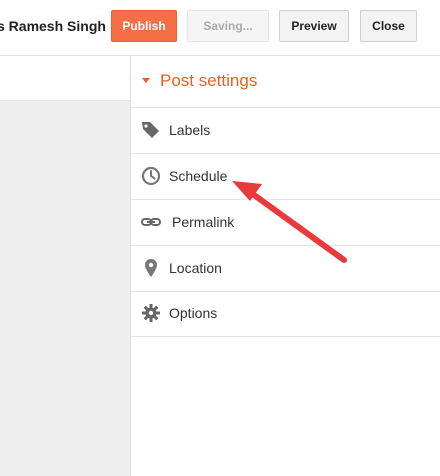  What do you see at coordinates (285, 269) in the screenshot?
I see `sidebar-item-location: Location` at bounding box center [285, 269].